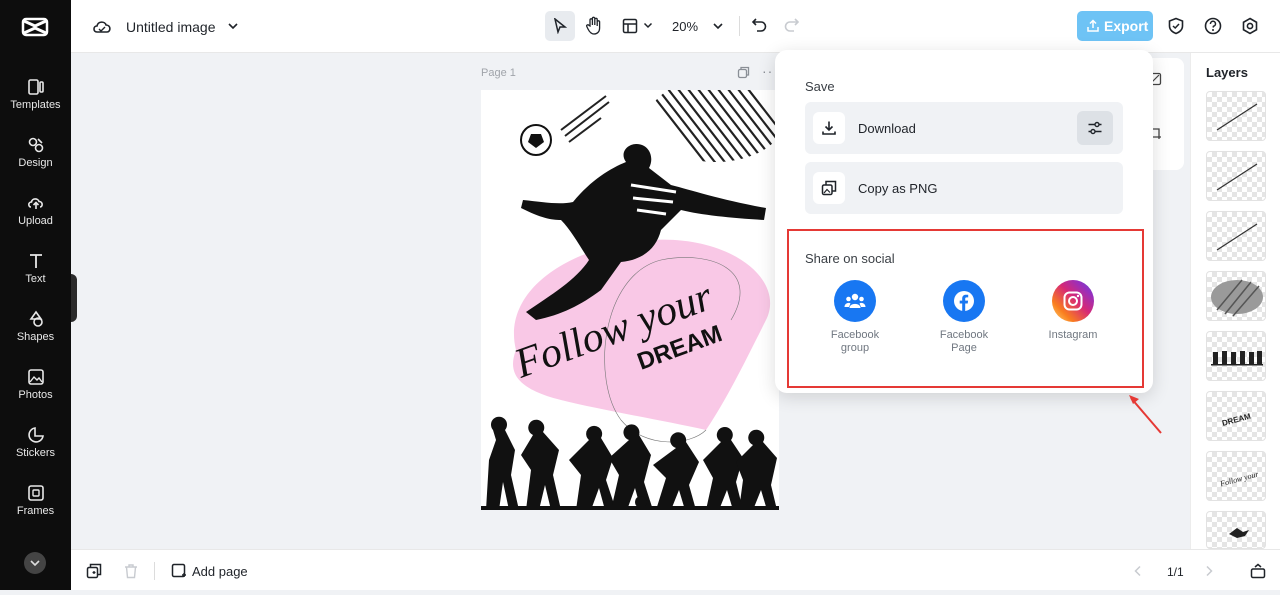 The height and width of the screenshot is (595, 1280). What do you see at coordinates (35, 435) in the screenshot?
I see `stickers-icon` at bounding box center [35, 435].